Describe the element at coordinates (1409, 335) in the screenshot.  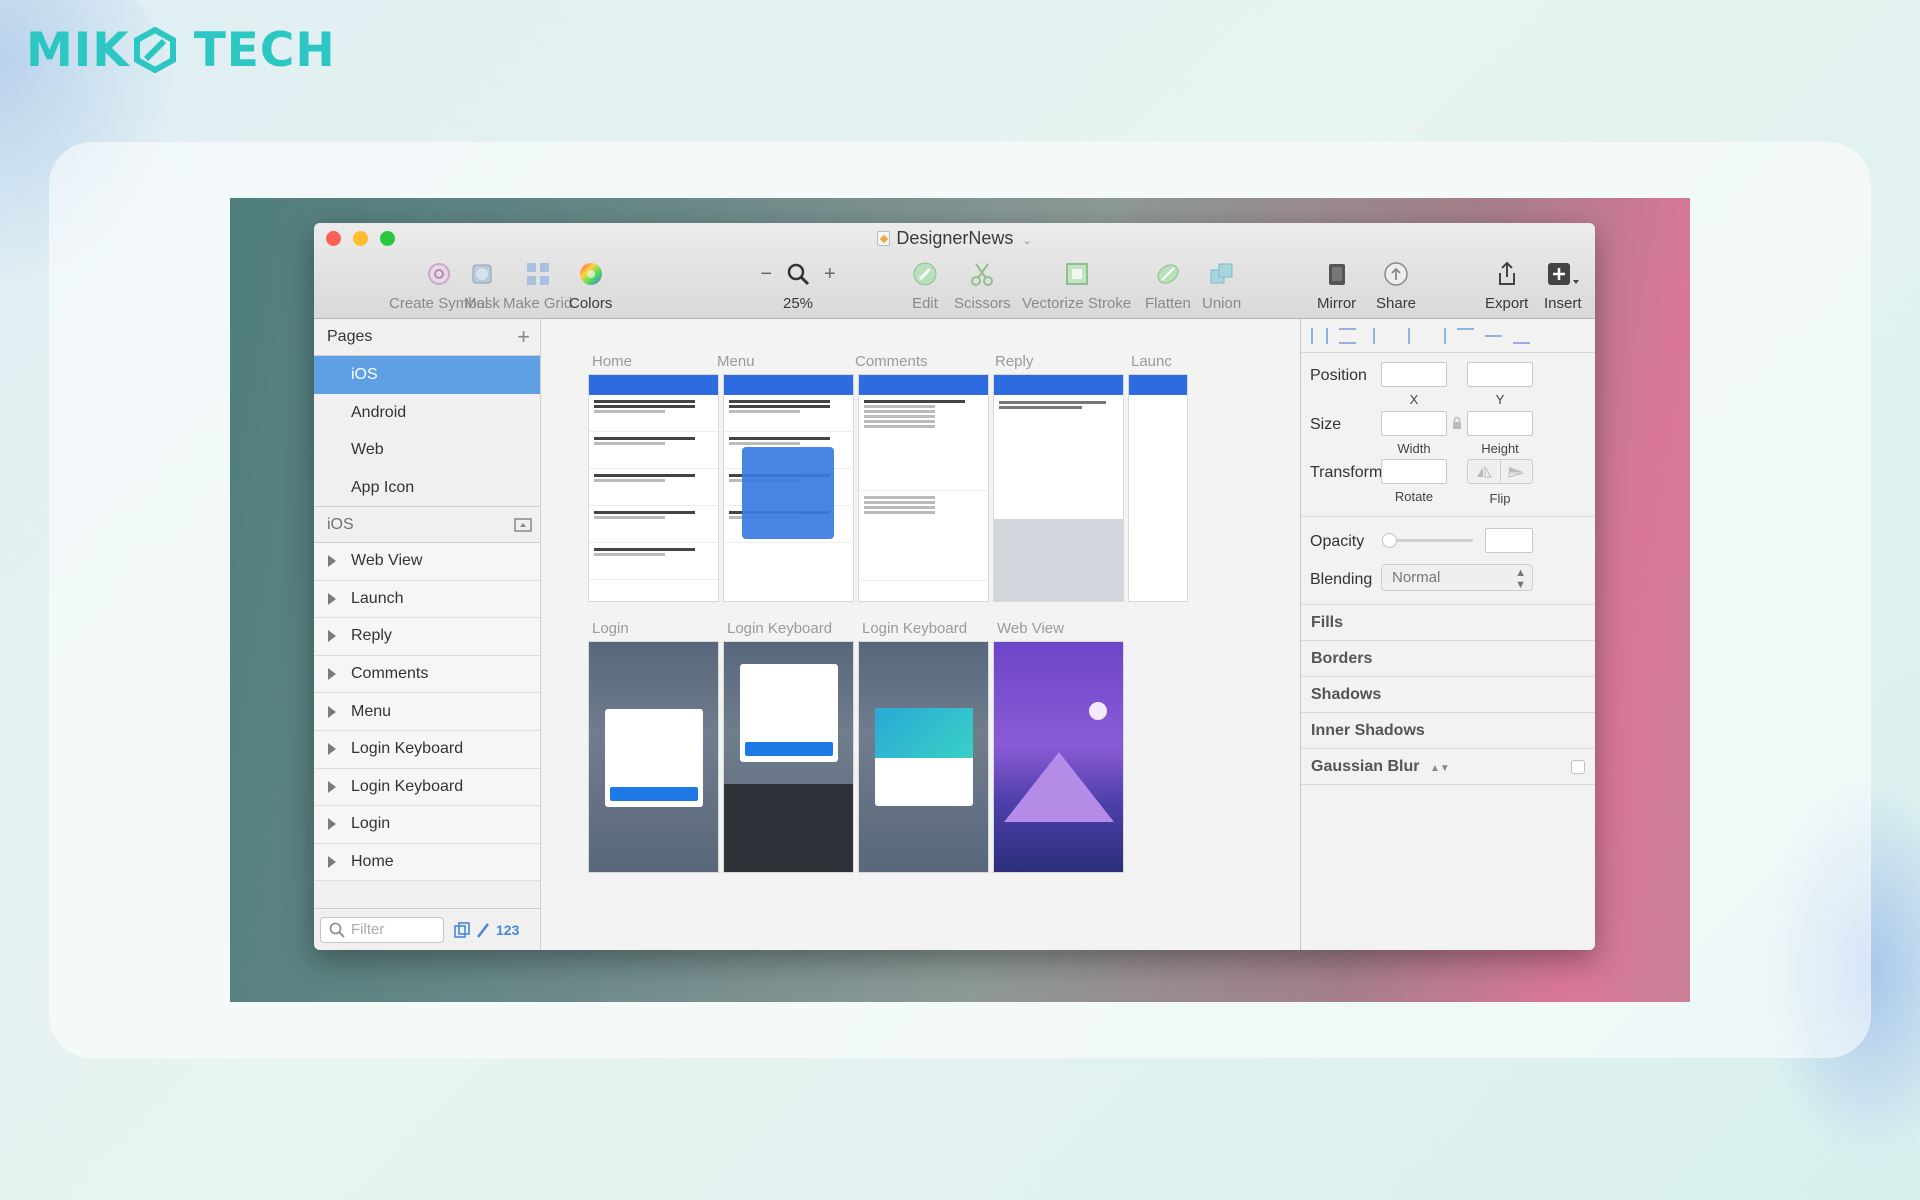
I see `align-center-icon` at that location.